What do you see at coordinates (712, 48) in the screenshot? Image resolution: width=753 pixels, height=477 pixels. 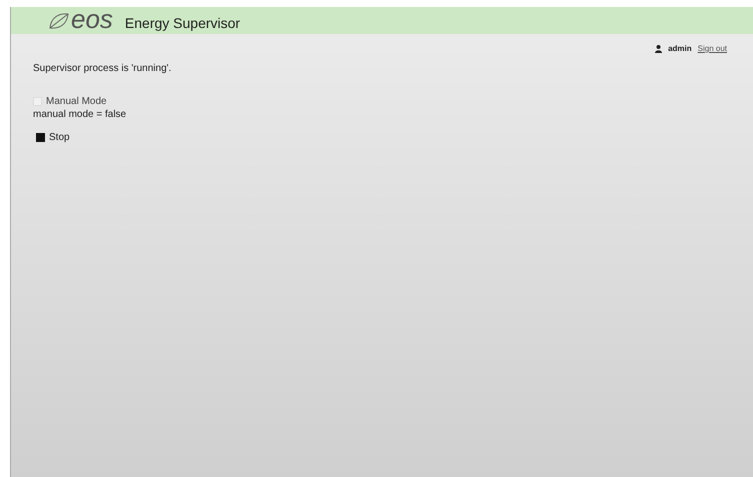 I see `sign-out-link: Sign out` at bounding box center [712, 48].